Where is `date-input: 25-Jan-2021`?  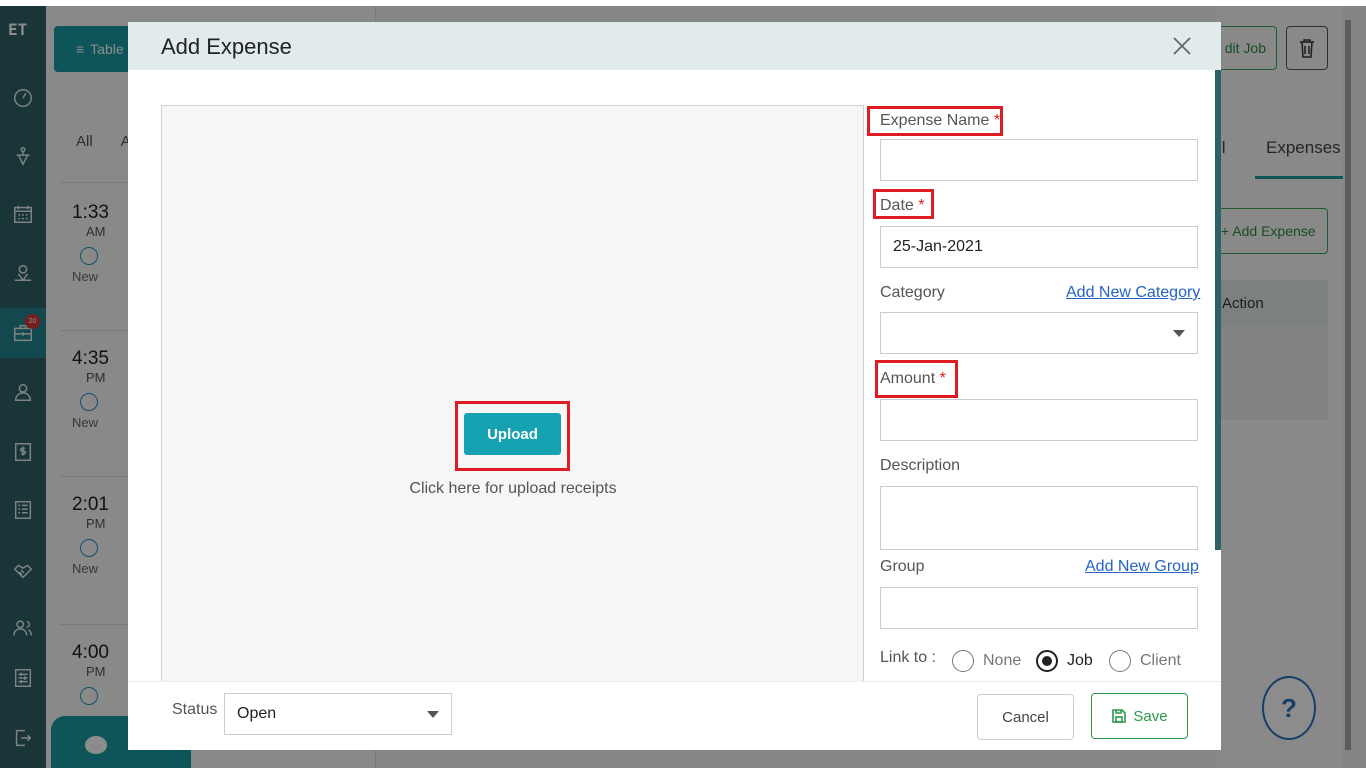 date-input: 25-Jan-2021 is located at coordinates (1039, 247).